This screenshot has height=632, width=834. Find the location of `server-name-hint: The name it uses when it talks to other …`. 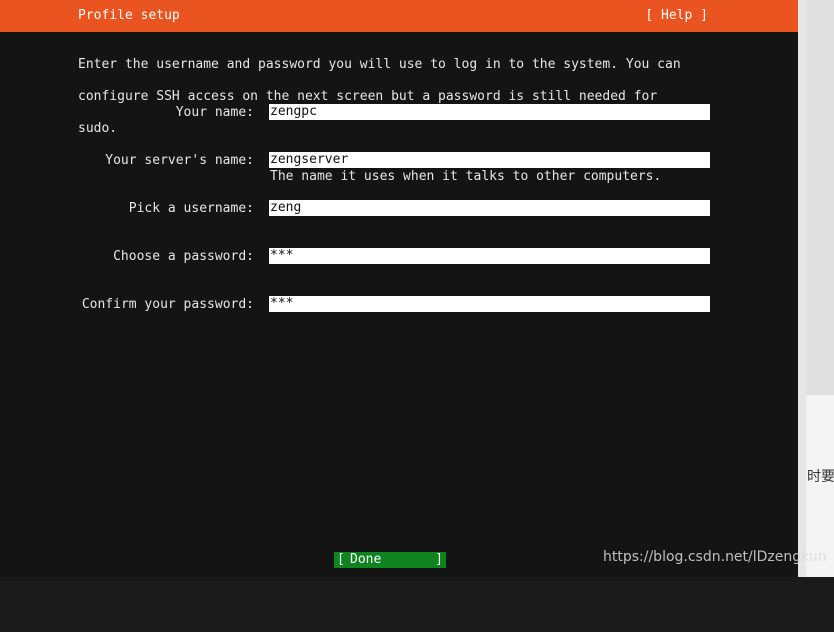

server-name-hint: The name it uses when it talks to other … is located at coordinates (466, 176).